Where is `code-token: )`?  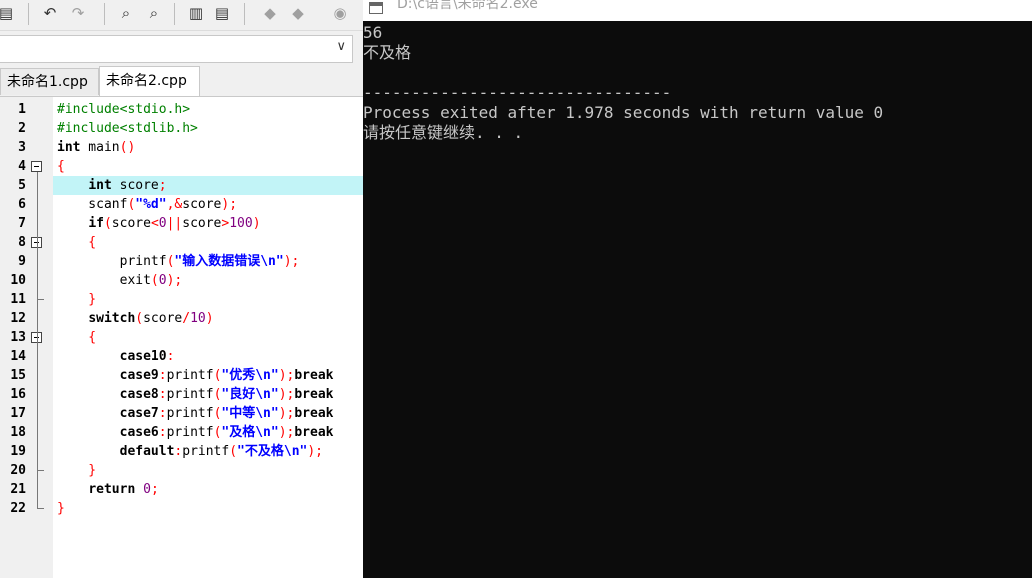 code-token: ) is located at coordinates (256, 223).